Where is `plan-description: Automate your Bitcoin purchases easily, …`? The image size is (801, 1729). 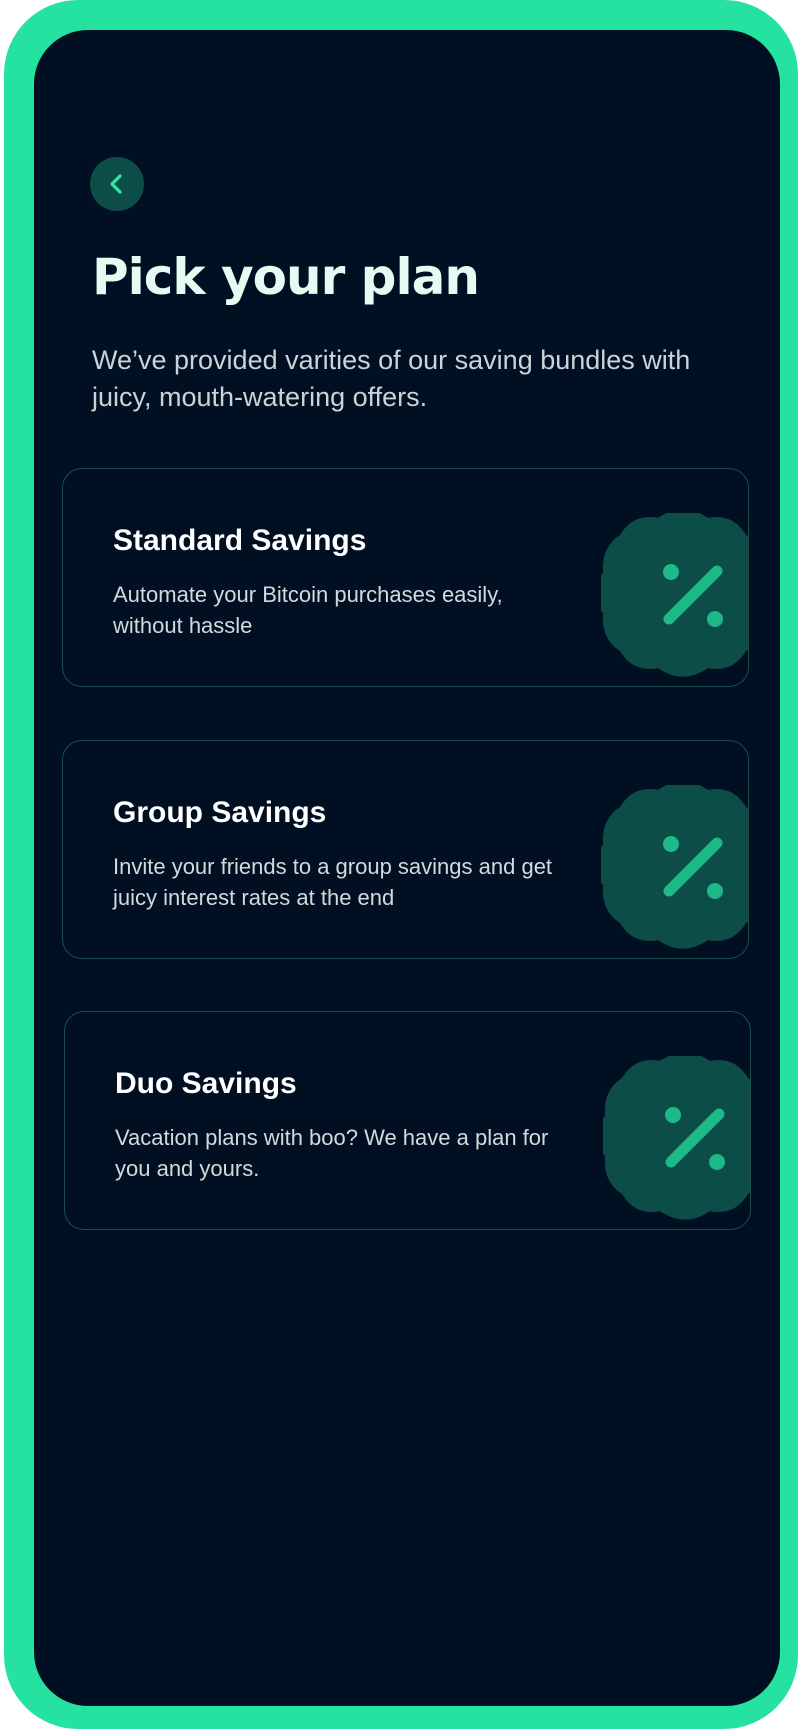
plan-description: Automate your Bitcoin purchases easily, … is located at coordinates (308, 610).